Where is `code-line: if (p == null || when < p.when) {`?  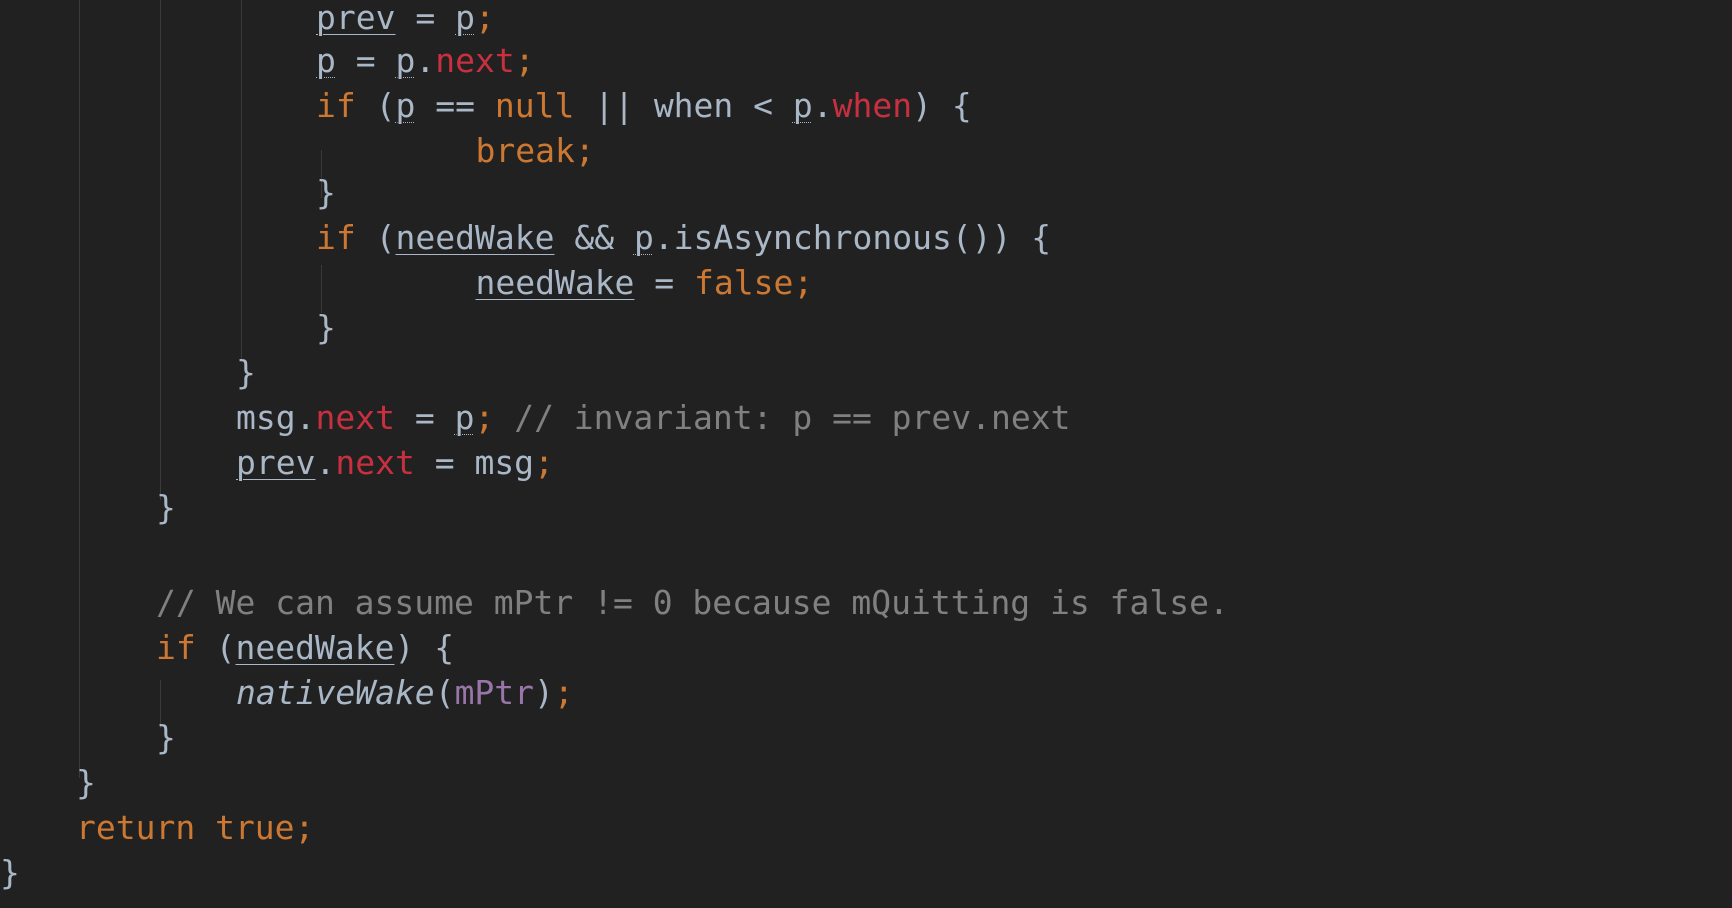 code-line: if (p == null || when < p.when) { is located at coordinates (644, 106).